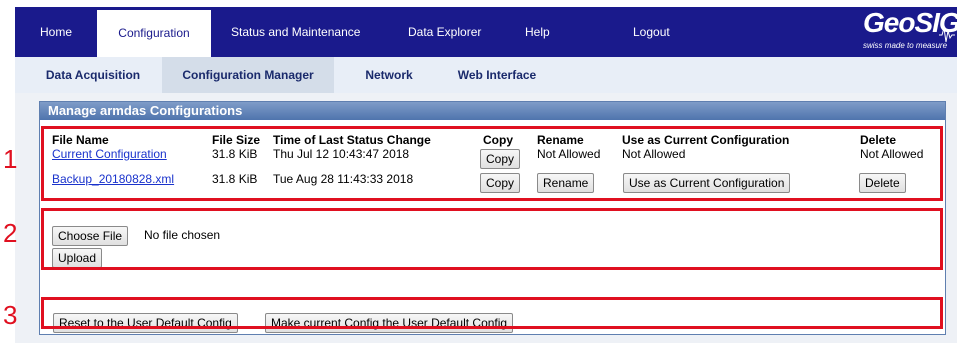 The height and width of the screenshot is (343, 957). I want to click on nav-home: Home, so click(56, 32).